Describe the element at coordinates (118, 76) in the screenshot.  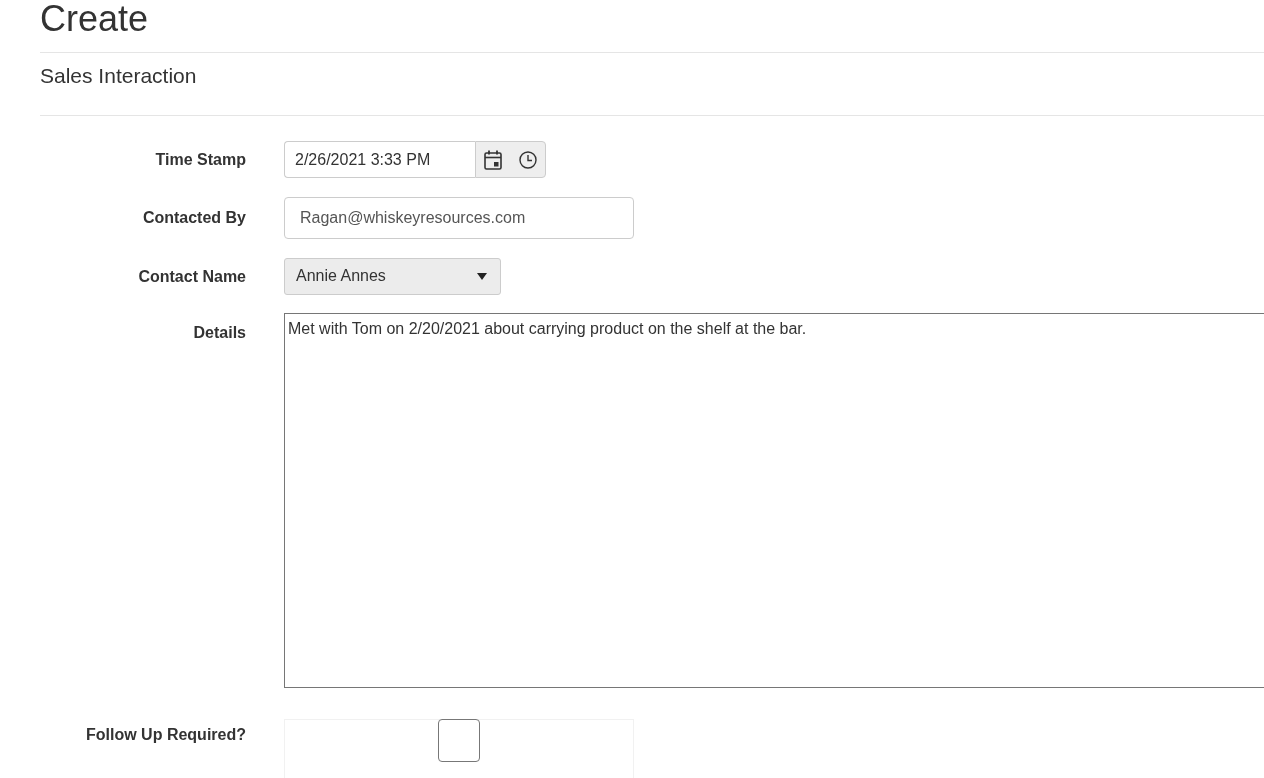
I see `section-heading: Sales Interaction` at that location.